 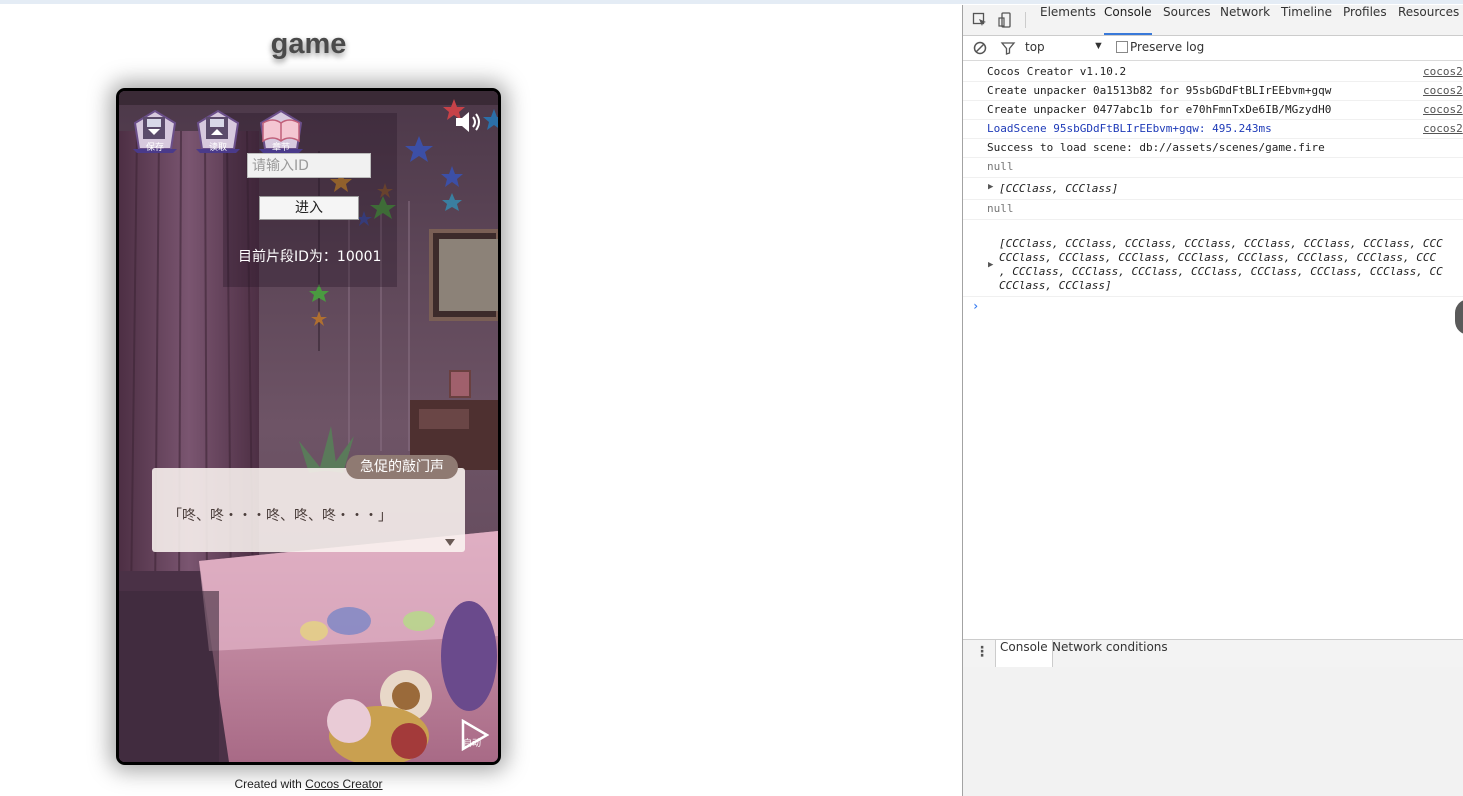 I want to click on credit-prefix: Created with, so click(x=268, y=784).